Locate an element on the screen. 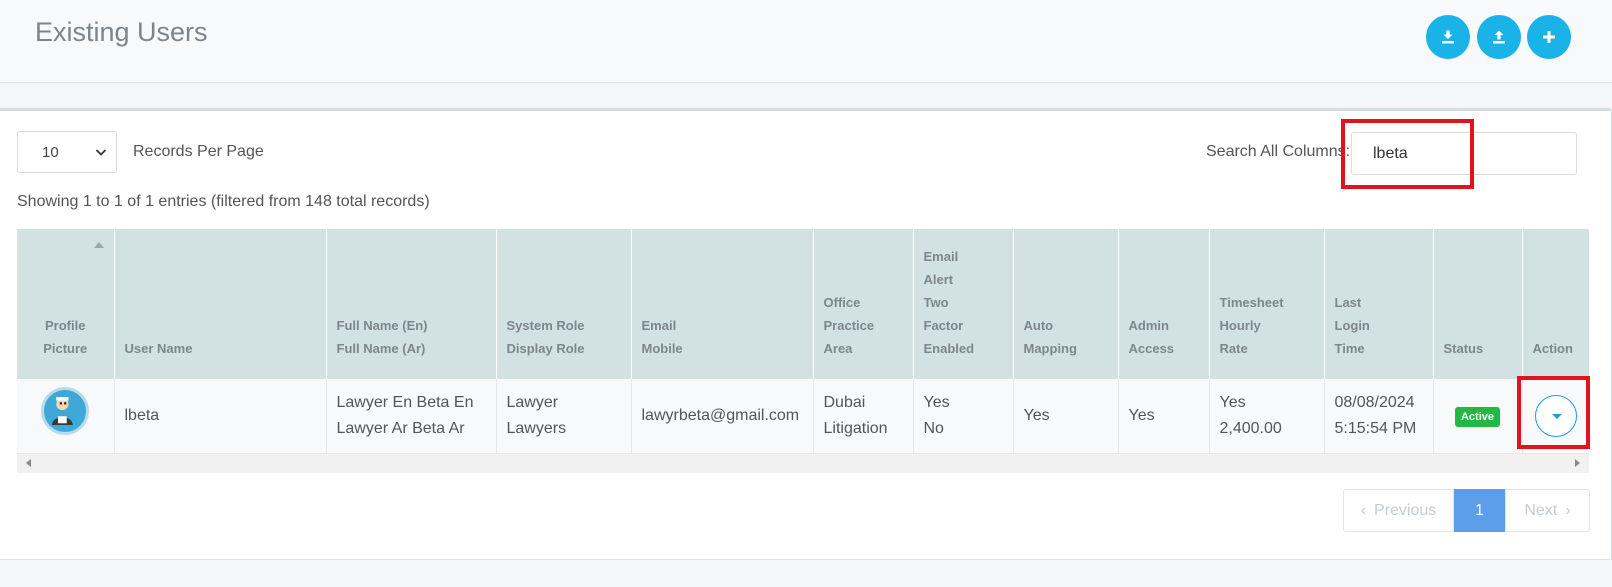 This screenshot has width=1612, height=587. next-page-button: Next › is located at coordinates (1547, 510).